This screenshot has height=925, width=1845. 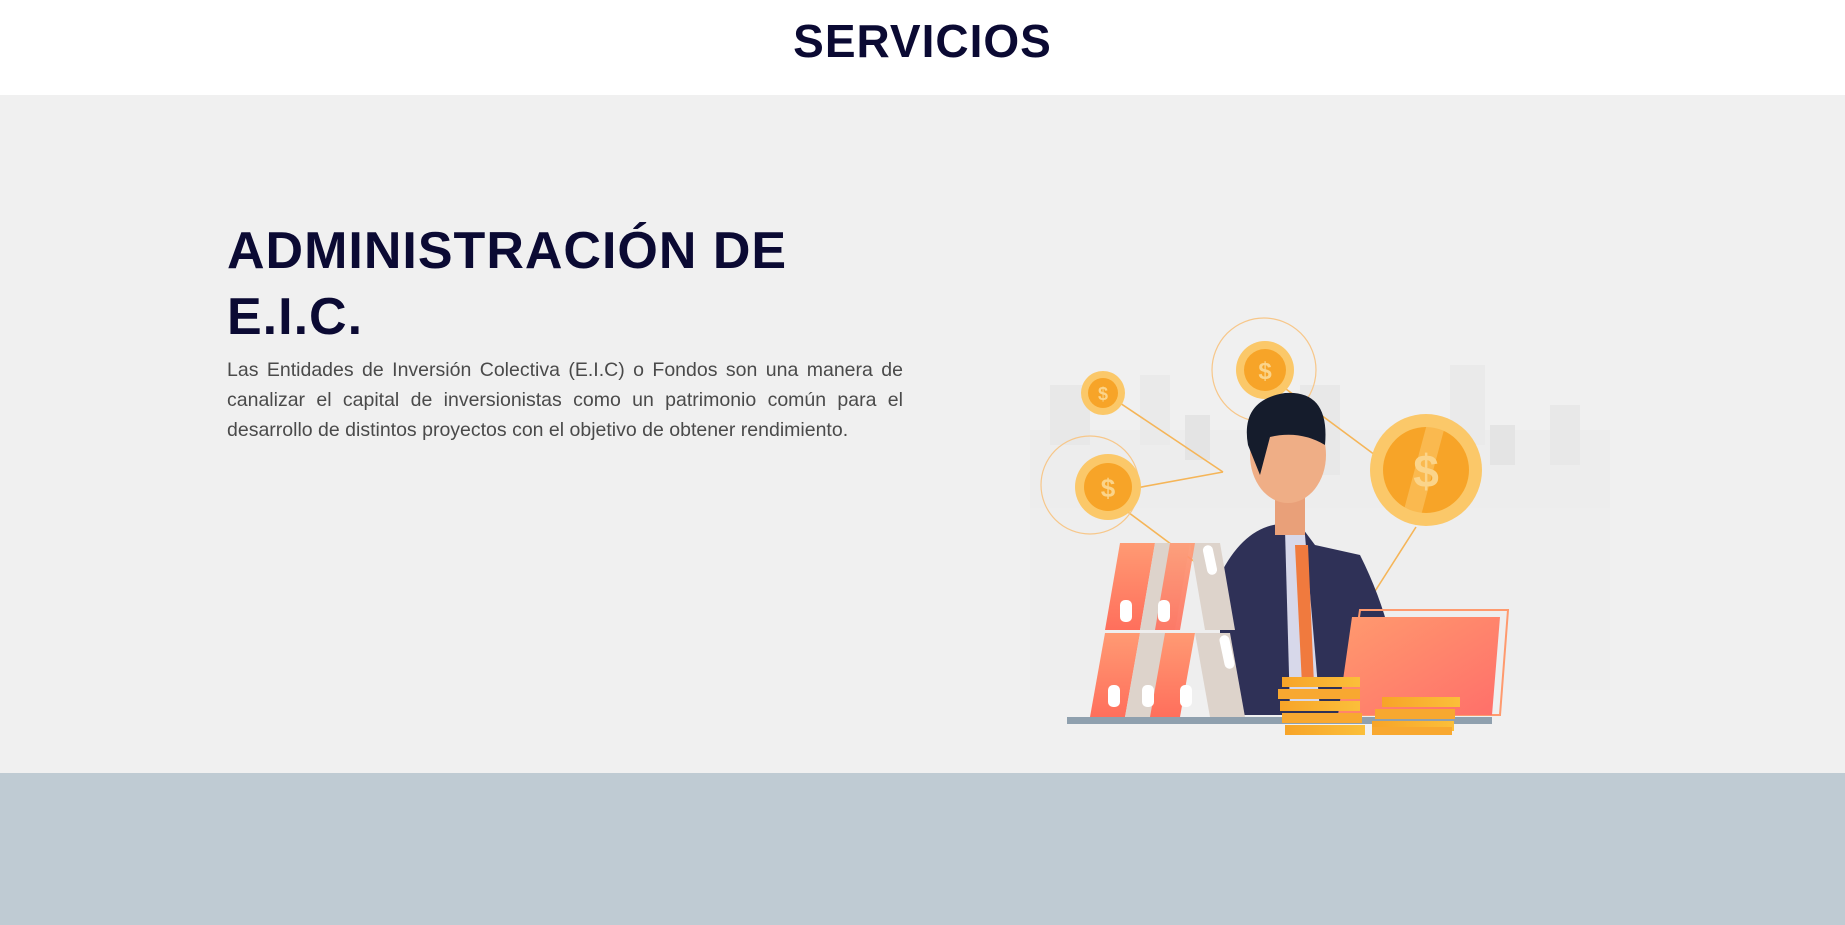 What do you see at coordinates (295, 317) in the screenshot?
I see `service-title-line2: E.I.C.` at bounding box center [295, 317].